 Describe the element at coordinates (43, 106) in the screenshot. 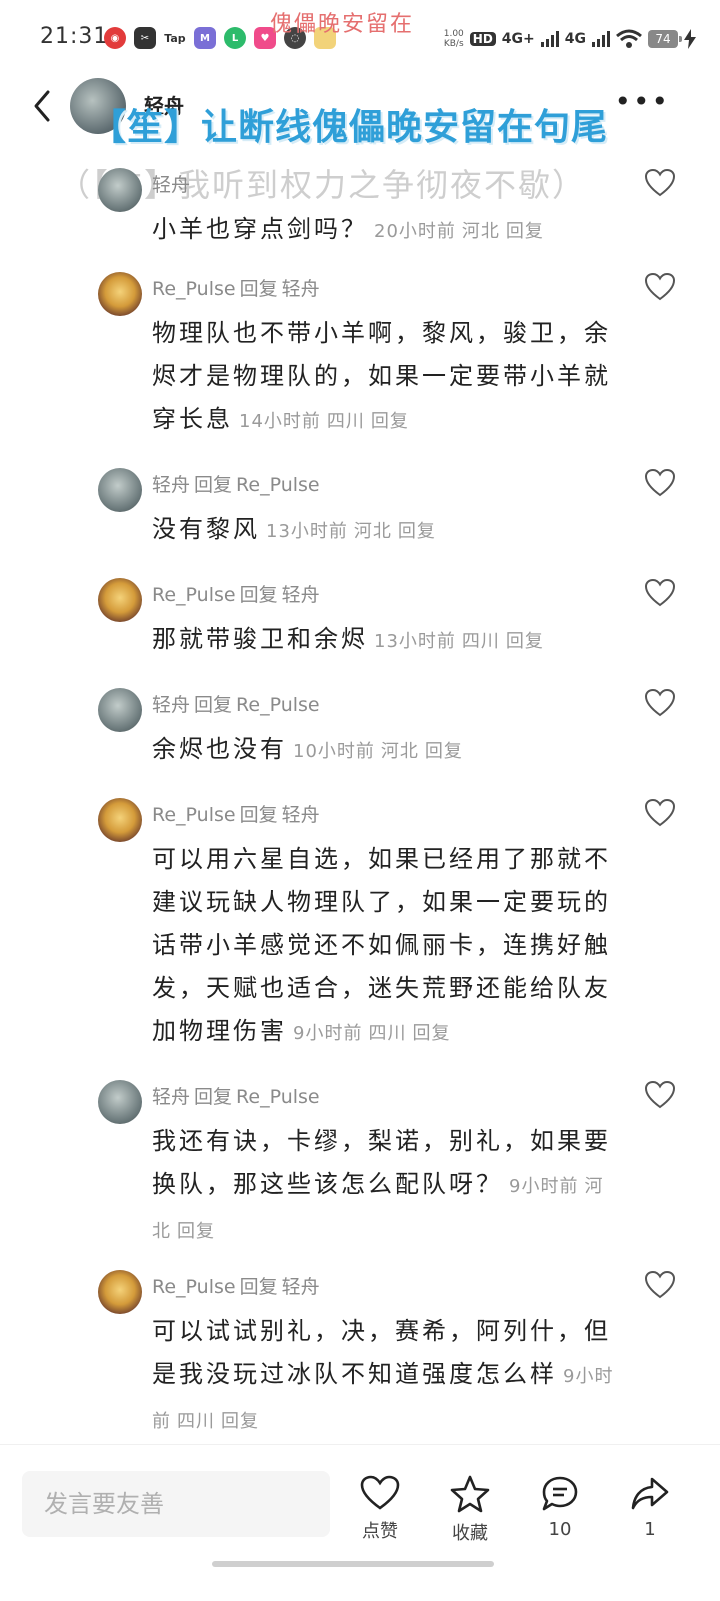

I see `back-icon` at that location.